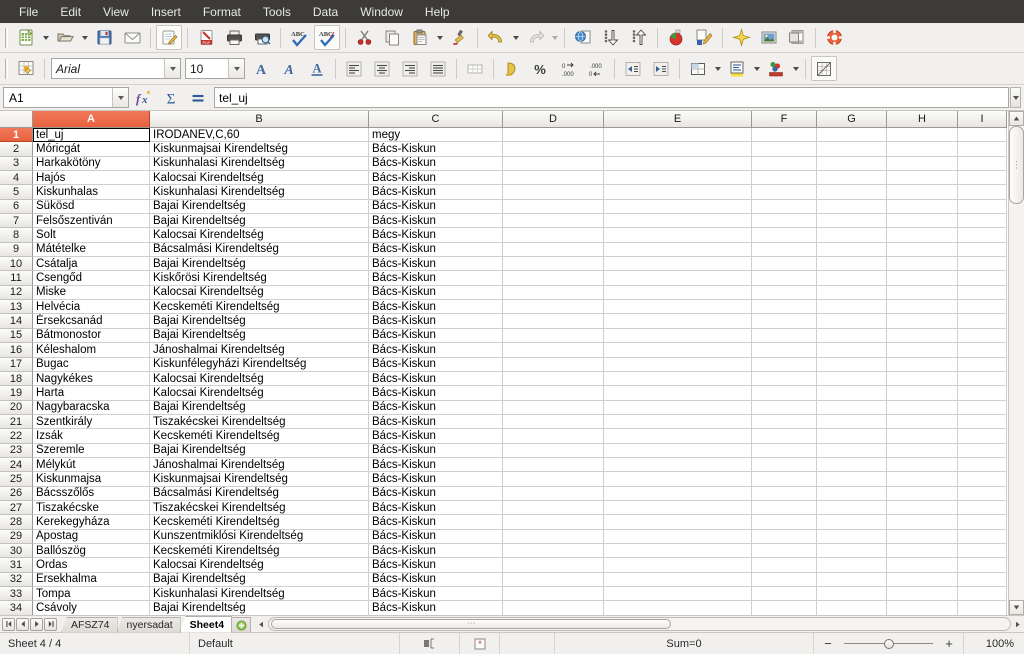 The height and width of the screenshot is (654, 1024). What do you see at coordinates (436, 164) in the screenshot?
I see `cell-C3: Bács-Kiskun` at bounding box center [436, 164].